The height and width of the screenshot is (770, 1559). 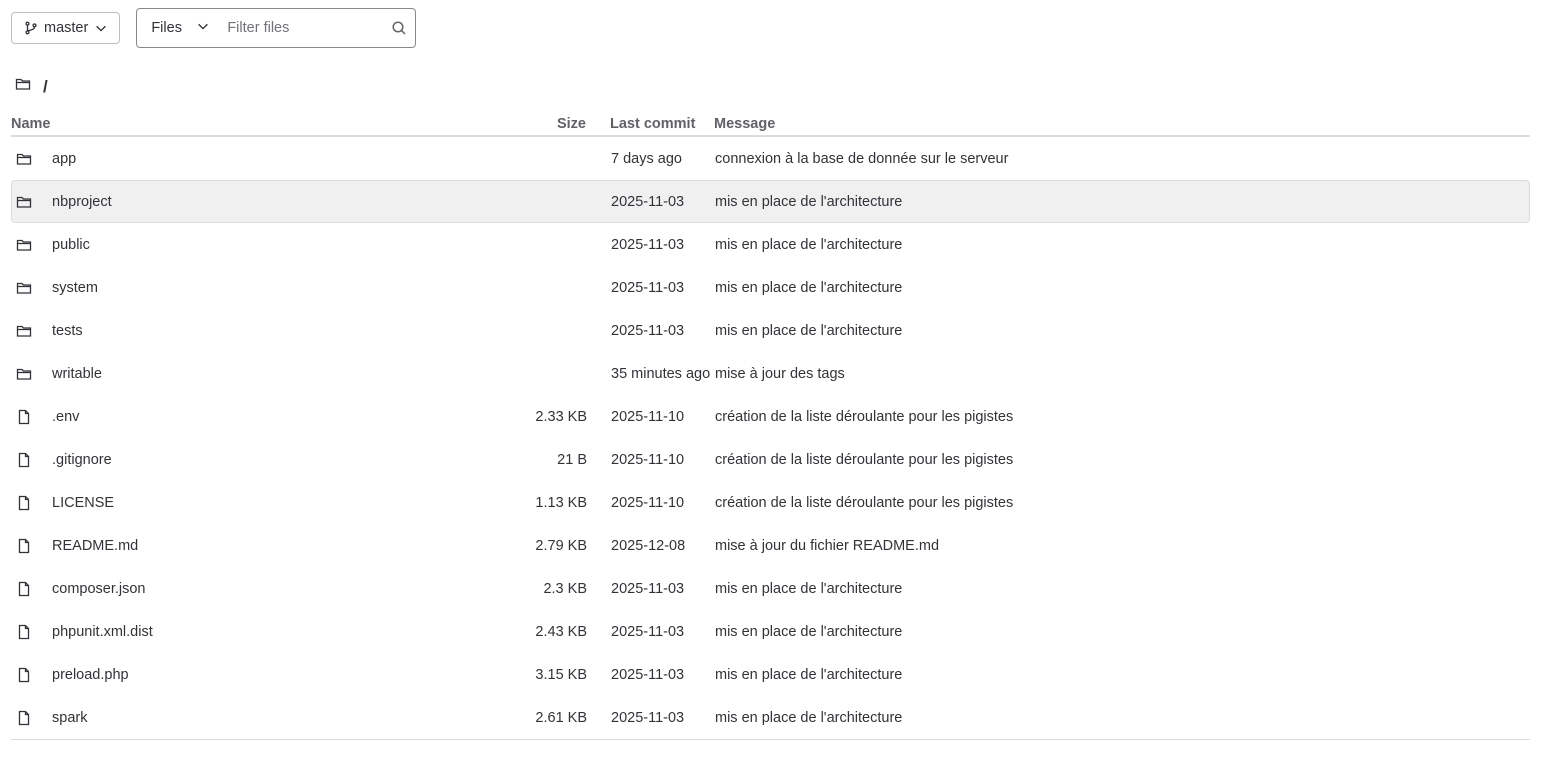 I want to click on repo-toolbar: master Files, so click(x=214, y=28).